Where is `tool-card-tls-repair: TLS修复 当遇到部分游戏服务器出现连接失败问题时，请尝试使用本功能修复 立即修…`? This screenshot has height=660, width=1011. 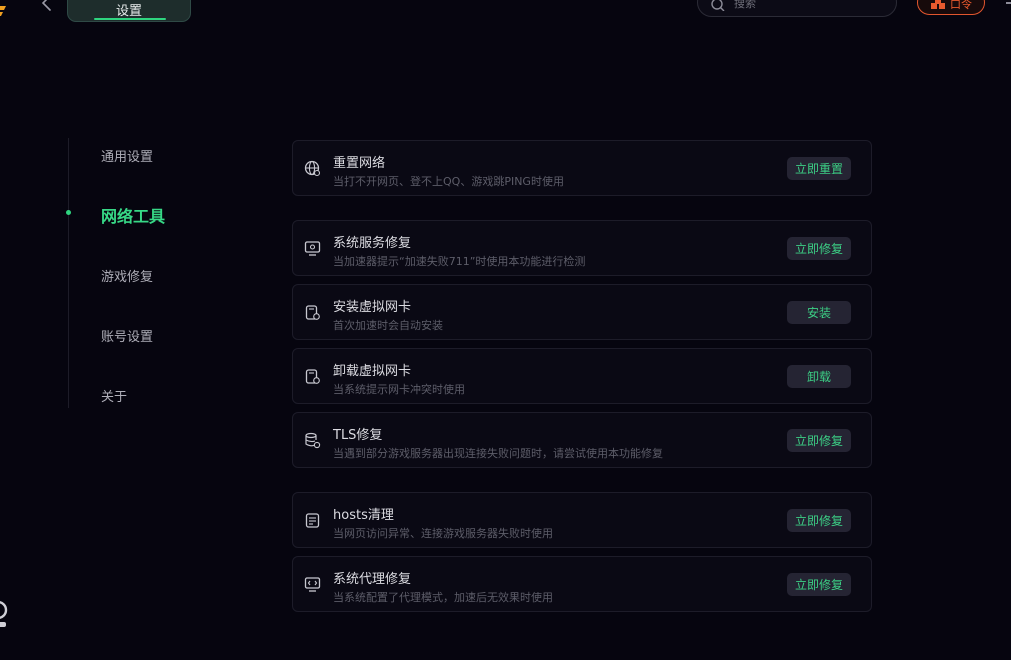
tool-card-tls-repair: TLS修复 当遇到部分游戏服务器出现连接失败问题时，请尝试使用本功能修复 立即修… is located at coordinates (582, 440).